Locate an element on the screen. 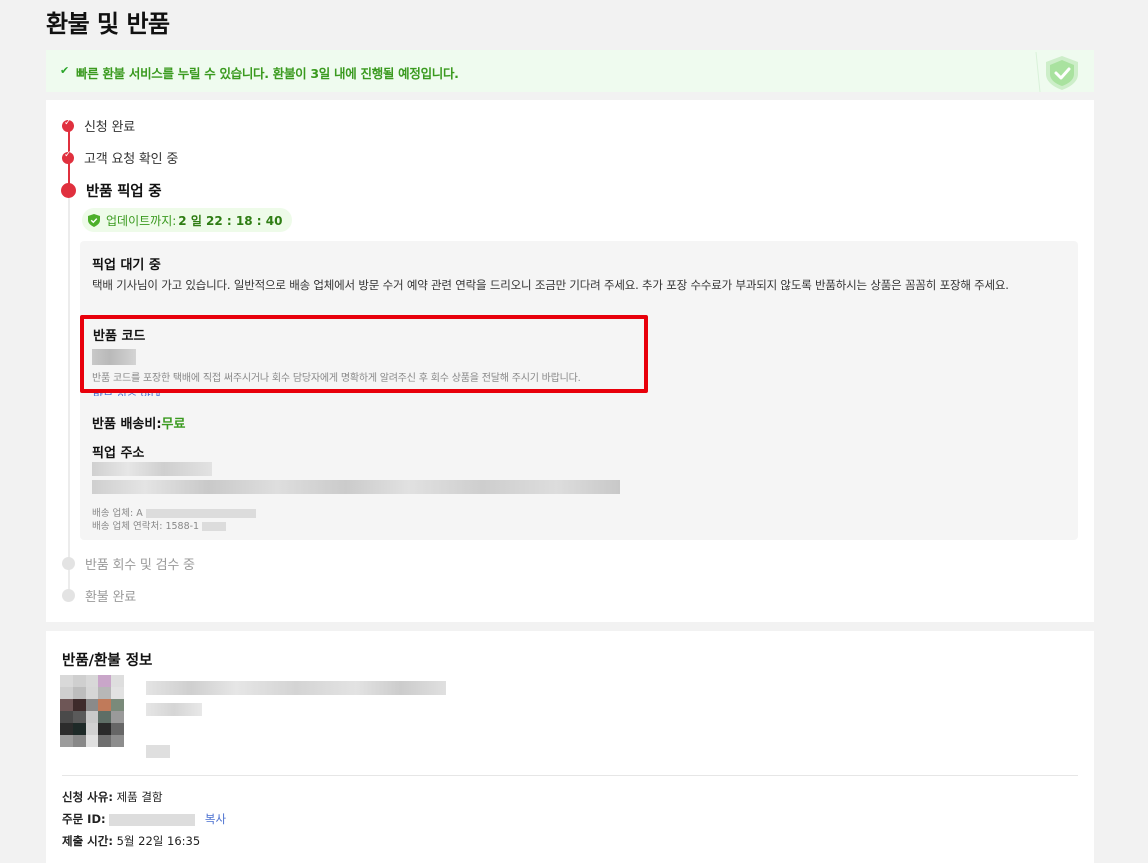  shield-icon is located at coordinates (94, 220).